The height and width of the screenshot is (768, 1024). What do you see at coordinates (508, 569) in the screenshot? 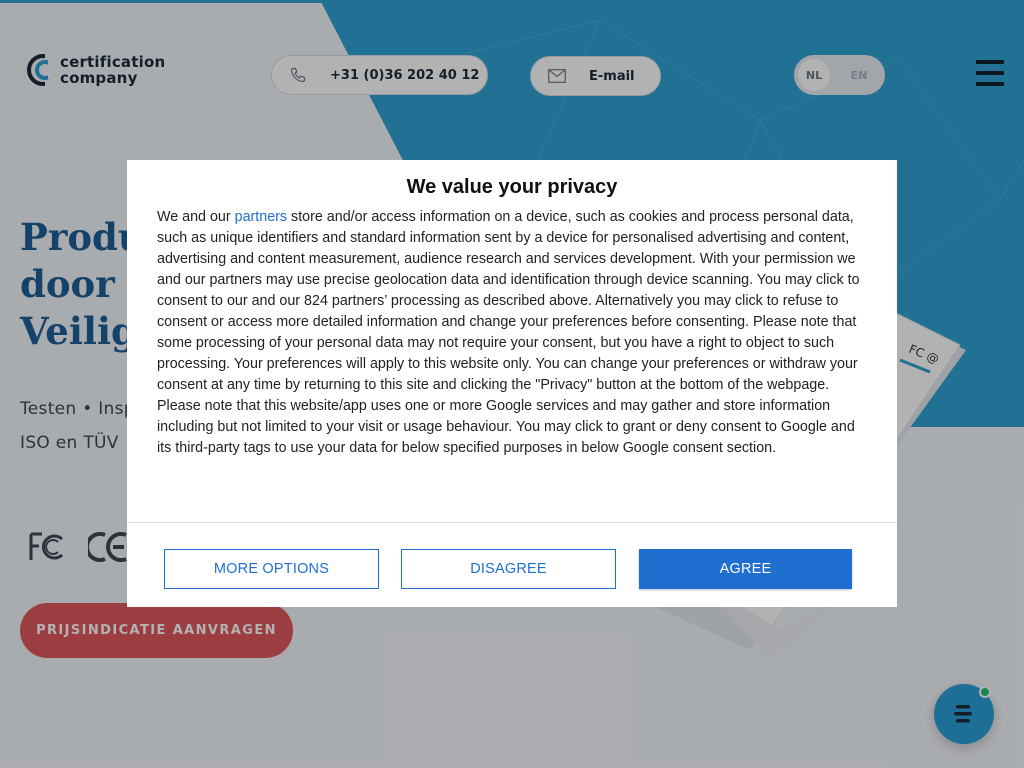
I see `disagree-button: DISAGREE` at bounding box center [508, 569].